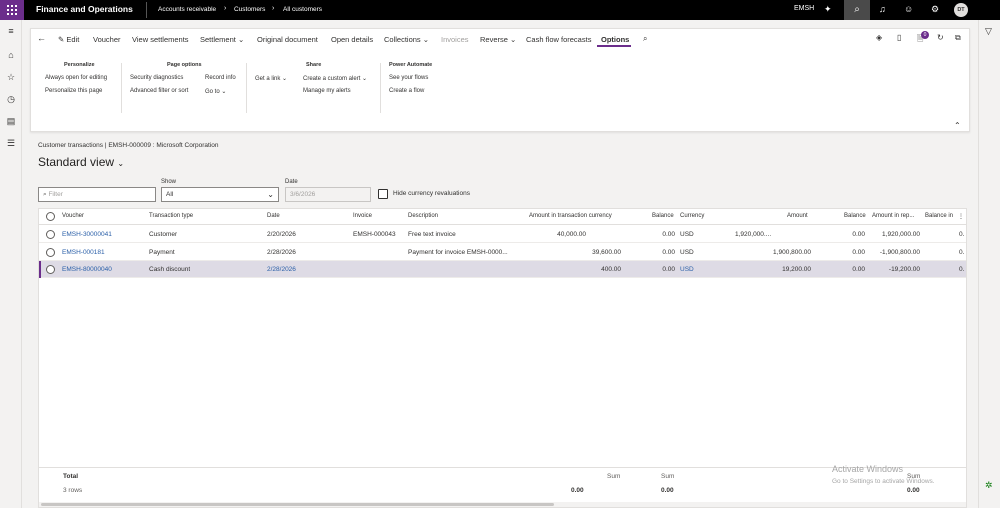  I want to click on smiley-icon: ☺, so click(908, 9).